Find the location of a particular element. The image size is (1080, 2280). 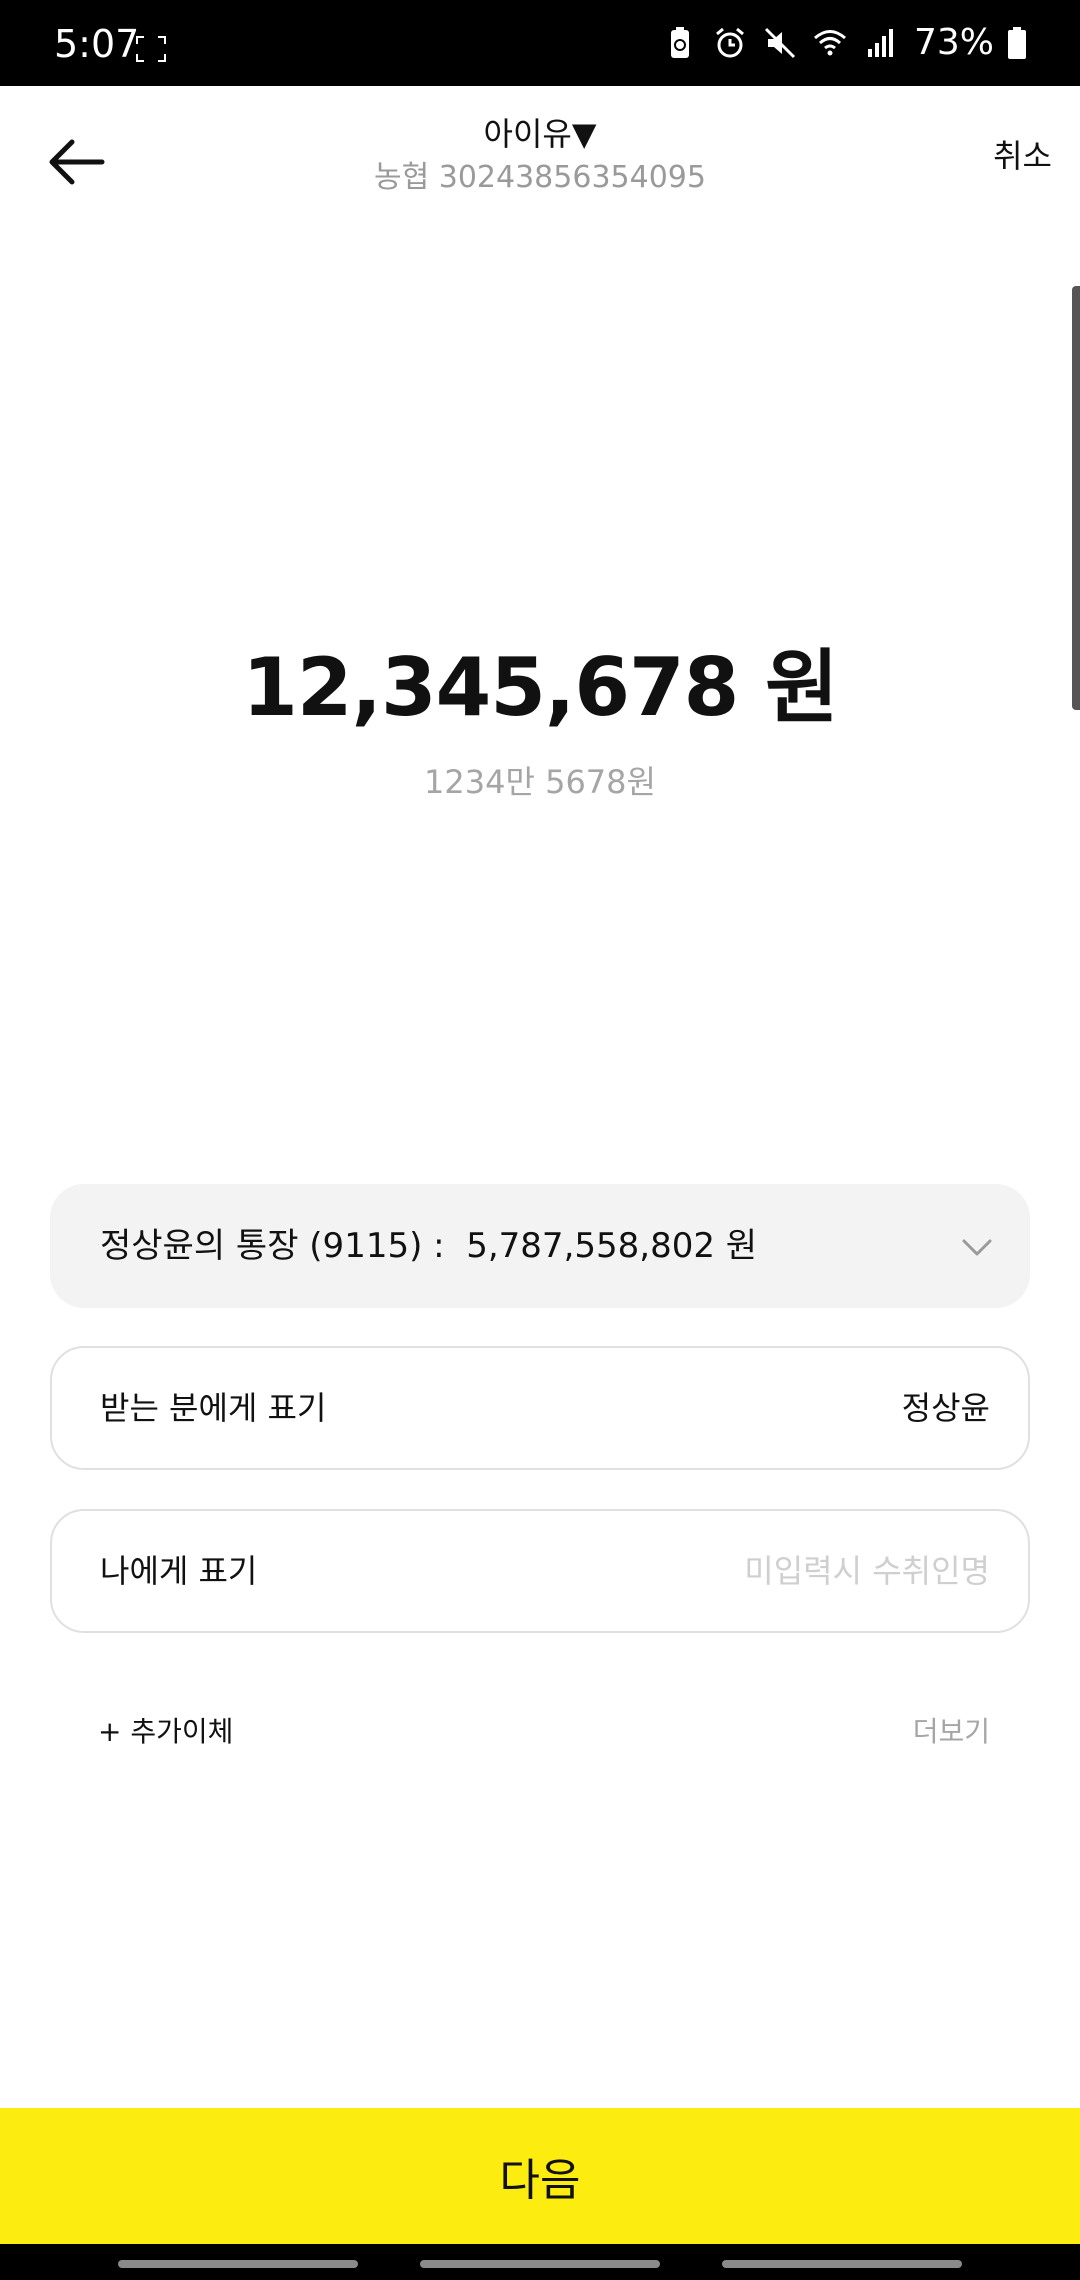

transfer-amount: 12,345,678 원 is located at coordinates (540, 688).